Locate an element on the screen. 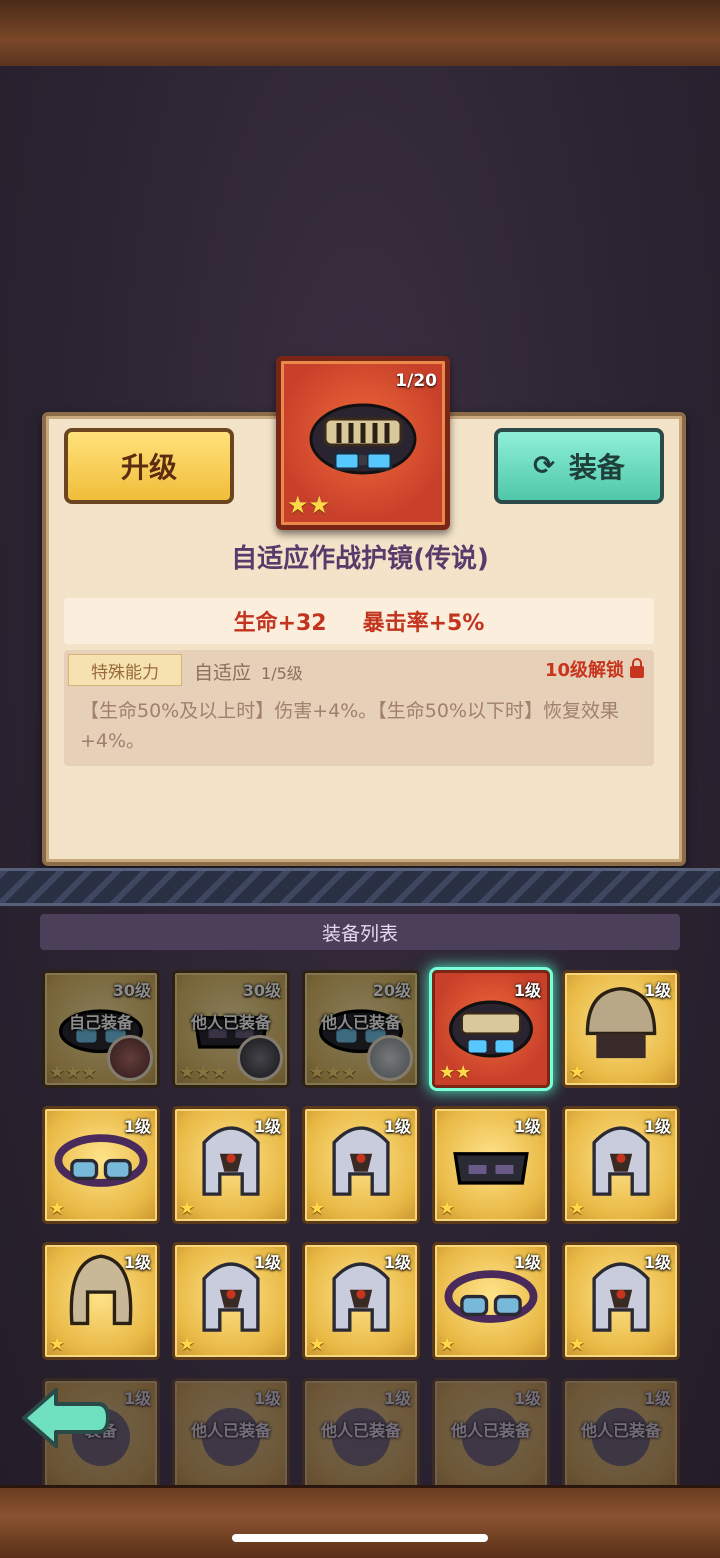  equip-button: ⟳ 装备 is located at coordinates (579, 466).